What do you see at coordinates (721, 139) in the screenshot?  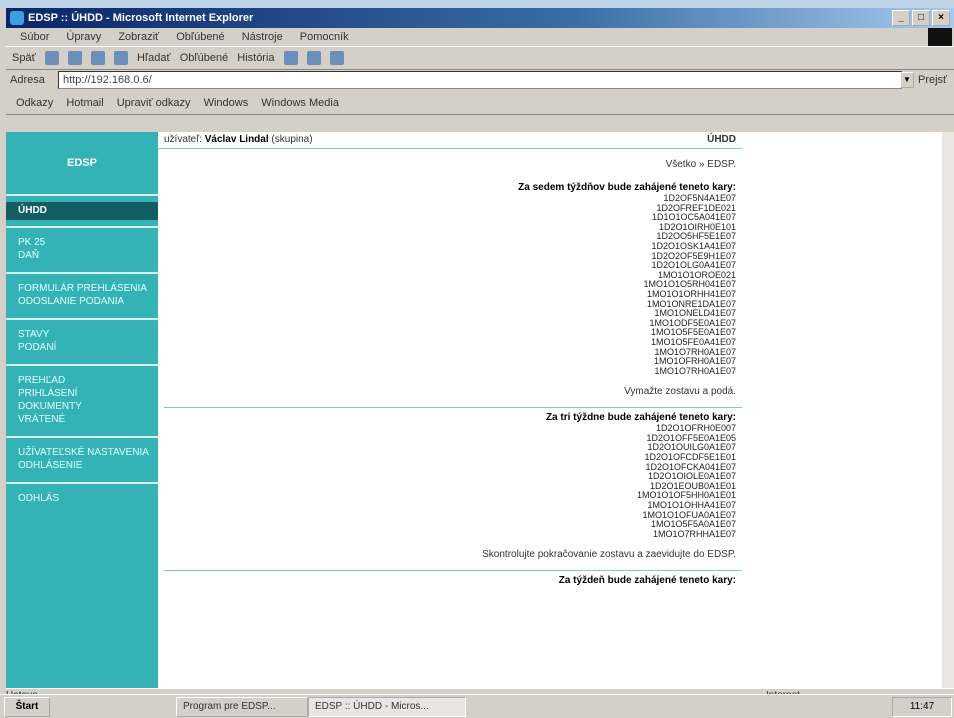 I see `section-title: ÚHDD` at bounding box center [721, 139].